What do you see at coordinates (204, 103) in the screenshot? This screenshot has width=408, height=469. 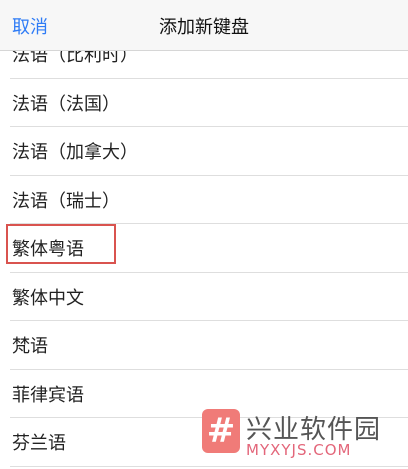 I see `list-item-french-france: 法语（法国）` at bounding box center [204, 103].